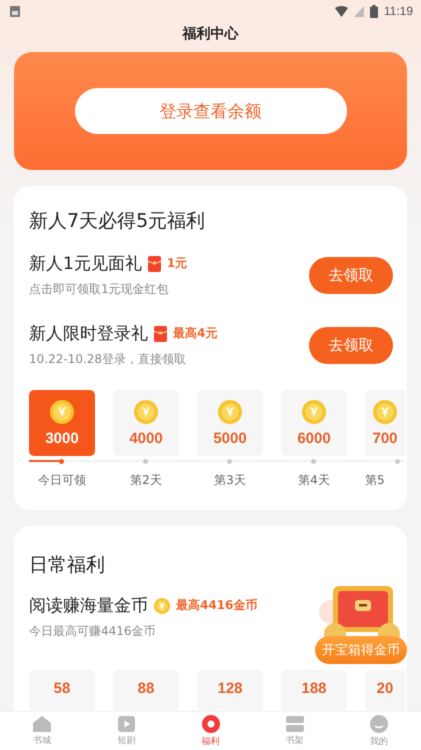  Describe the element at coordinates (359, 11) in the screenshot. I see `no-signal-icon` at that location.